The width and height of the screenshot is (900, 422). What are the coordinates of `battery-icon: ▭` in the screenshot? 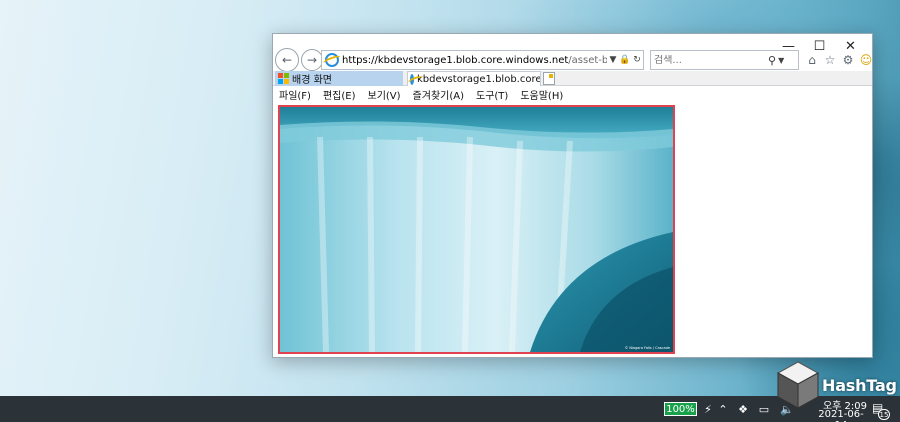 It's located at (764, 409).